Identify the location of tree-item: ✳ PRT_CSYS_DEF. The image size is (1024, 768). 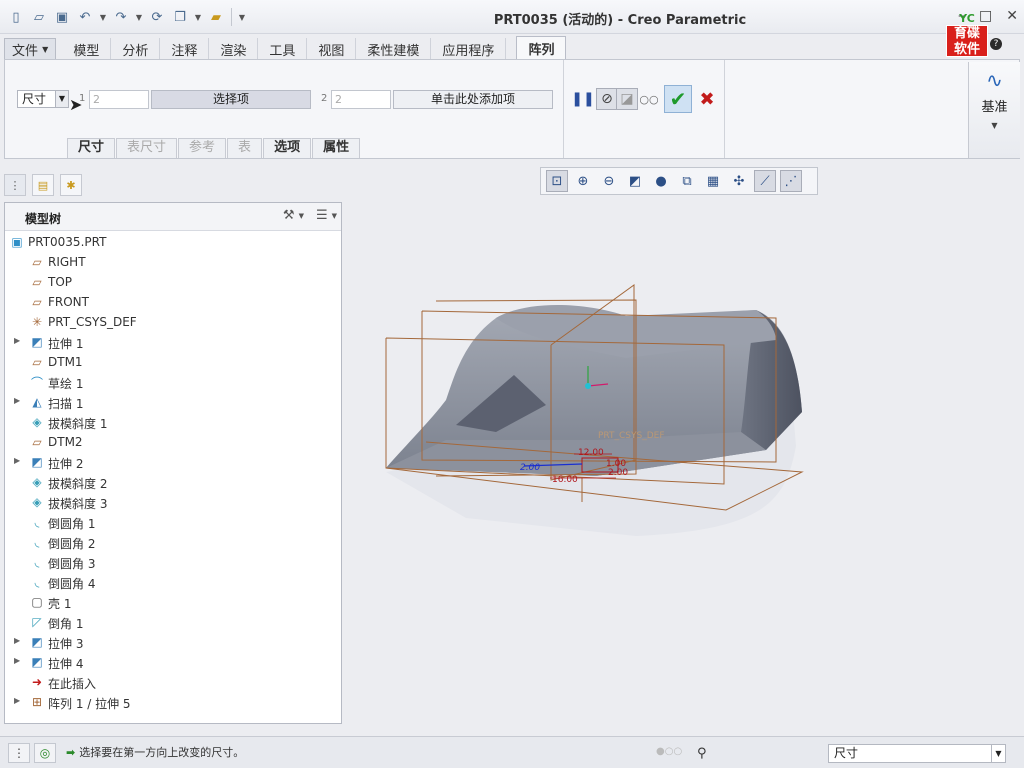
(173, 322).